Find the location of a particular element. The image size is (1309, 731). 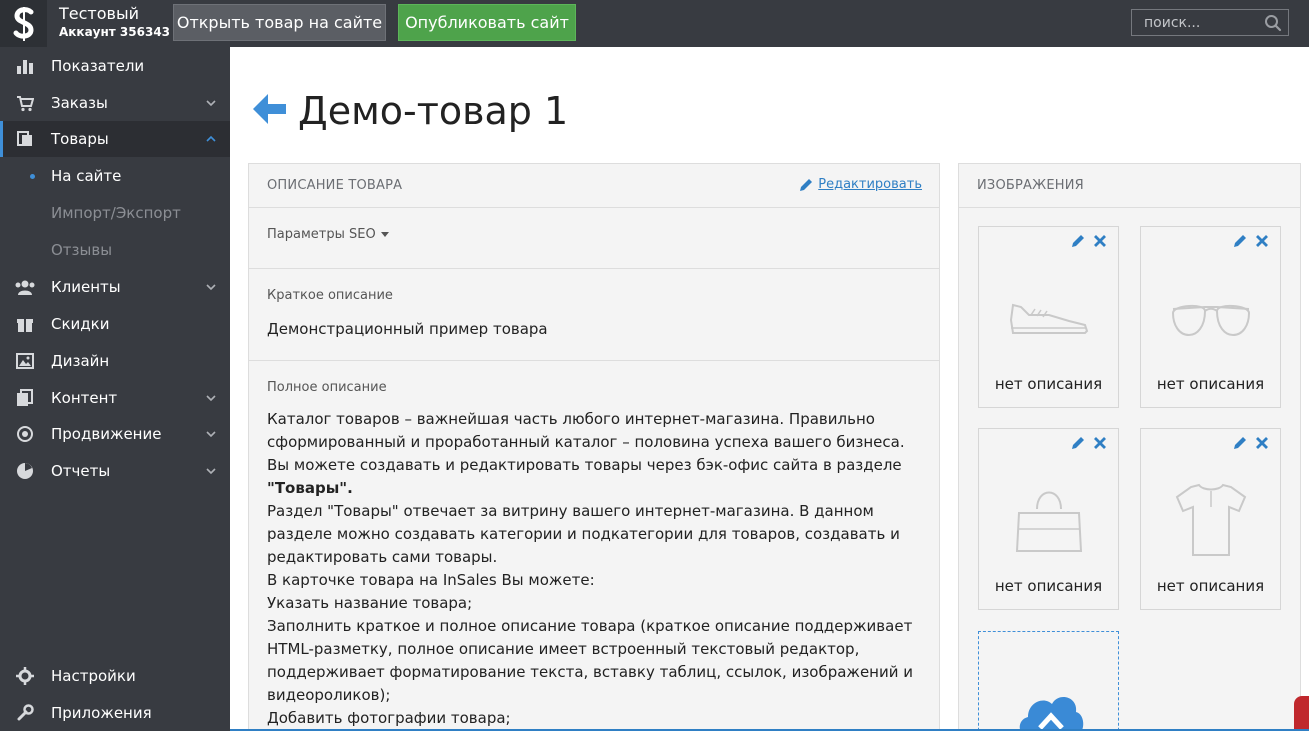

description-paragraph: Указать название товара; is located at coordinates (370, 603).